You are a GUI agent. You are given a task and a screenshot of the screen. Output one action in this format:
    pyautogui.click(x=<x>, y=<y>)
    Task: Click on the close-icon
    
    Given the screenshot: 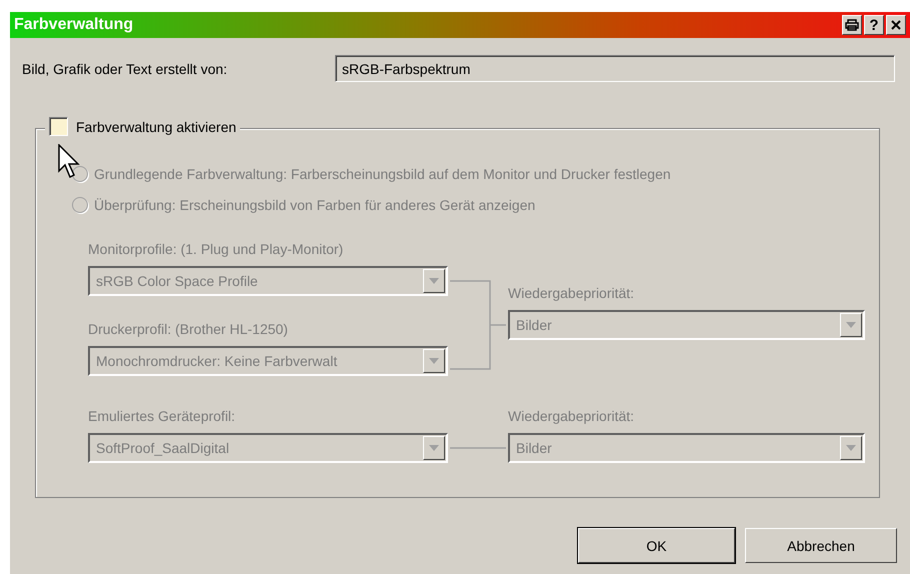 What is the action you would take?
    pyautogui.click(x=896, y=25)
    